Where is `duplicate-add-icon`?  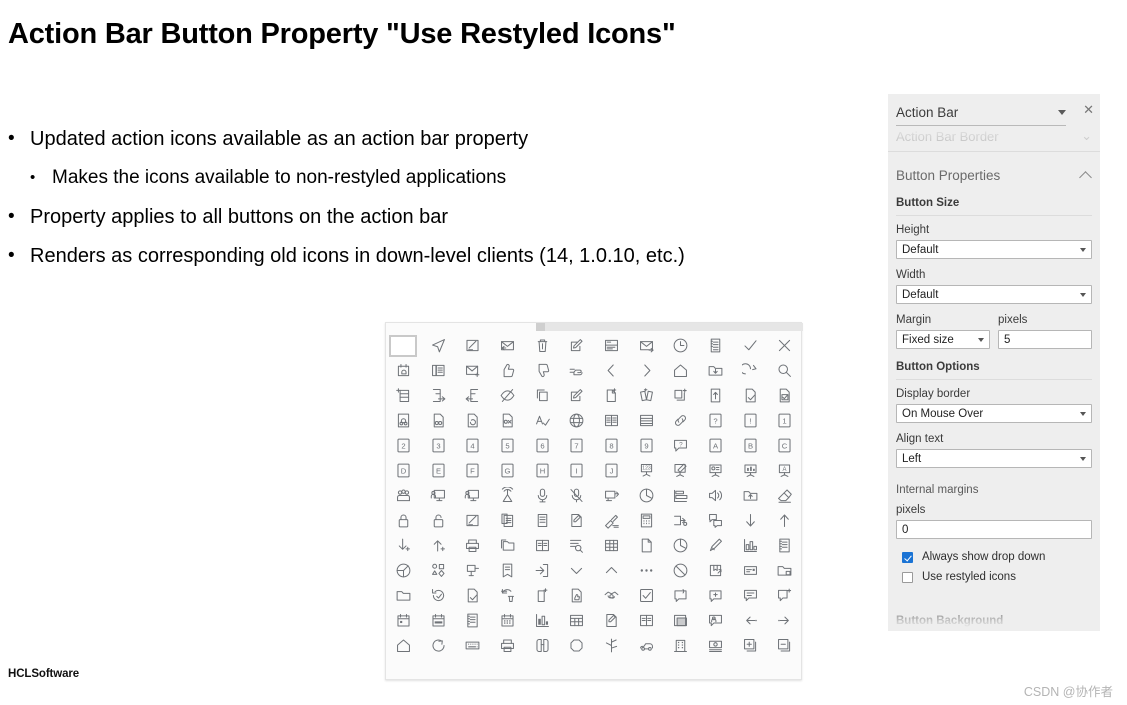 duplicate-add-icon is located at coordinates (681, 396).